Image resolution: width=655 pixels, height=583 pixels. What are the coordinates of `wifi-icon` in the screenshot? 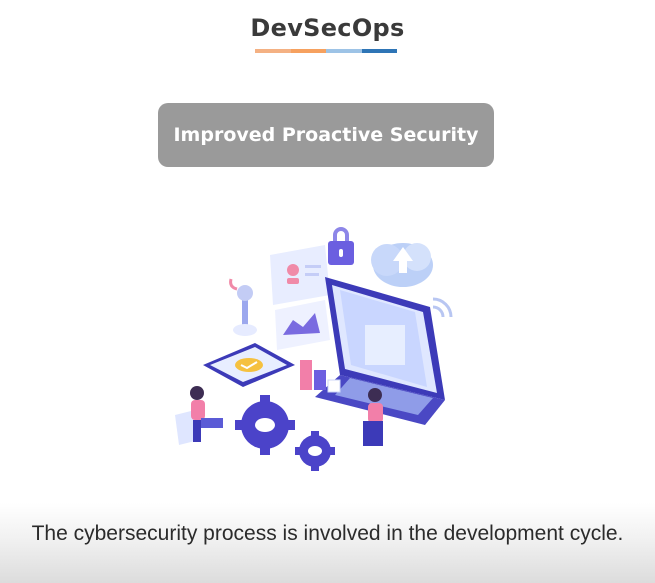 It's located at (442, 307).